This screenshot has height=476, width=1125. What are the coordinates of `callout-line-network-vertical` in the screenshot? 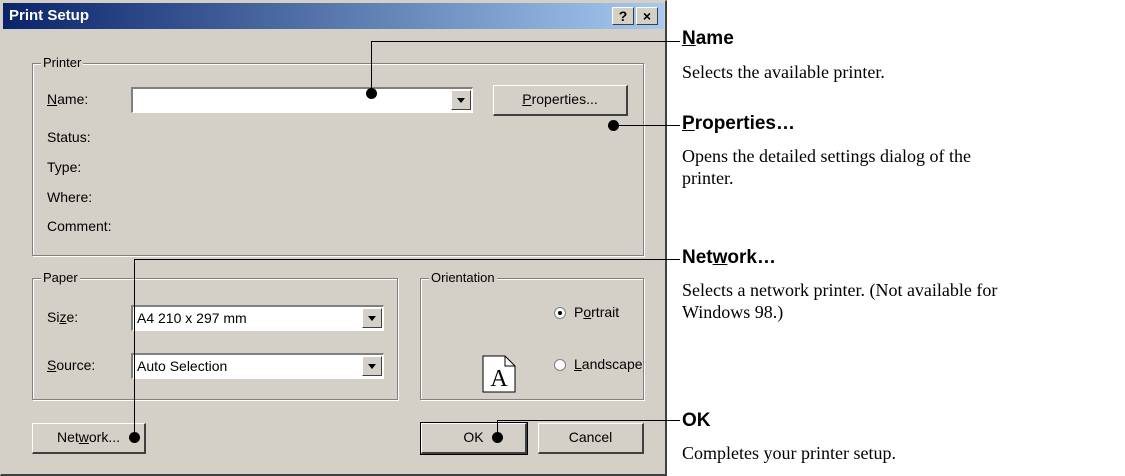 It's located at (134, 348).